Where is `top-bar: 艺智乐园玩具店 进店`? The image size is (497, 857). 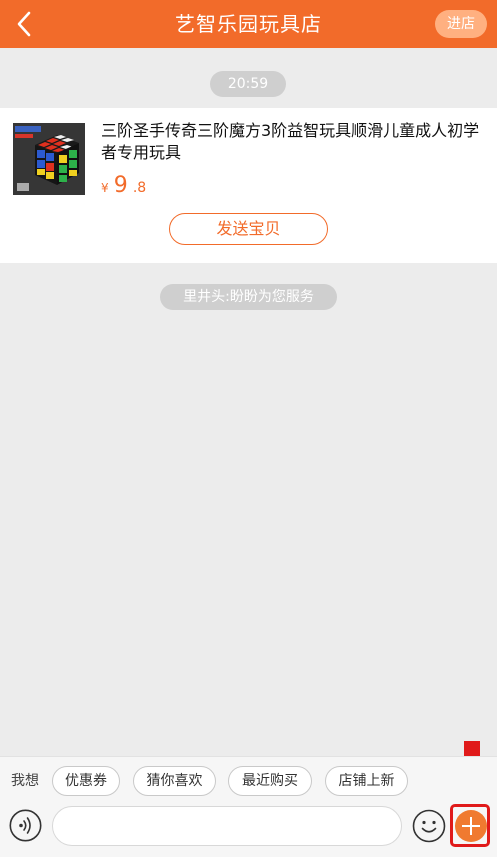 top-bar: 艺智乐园玩具店 进店 is located at coordinates (248, 24).